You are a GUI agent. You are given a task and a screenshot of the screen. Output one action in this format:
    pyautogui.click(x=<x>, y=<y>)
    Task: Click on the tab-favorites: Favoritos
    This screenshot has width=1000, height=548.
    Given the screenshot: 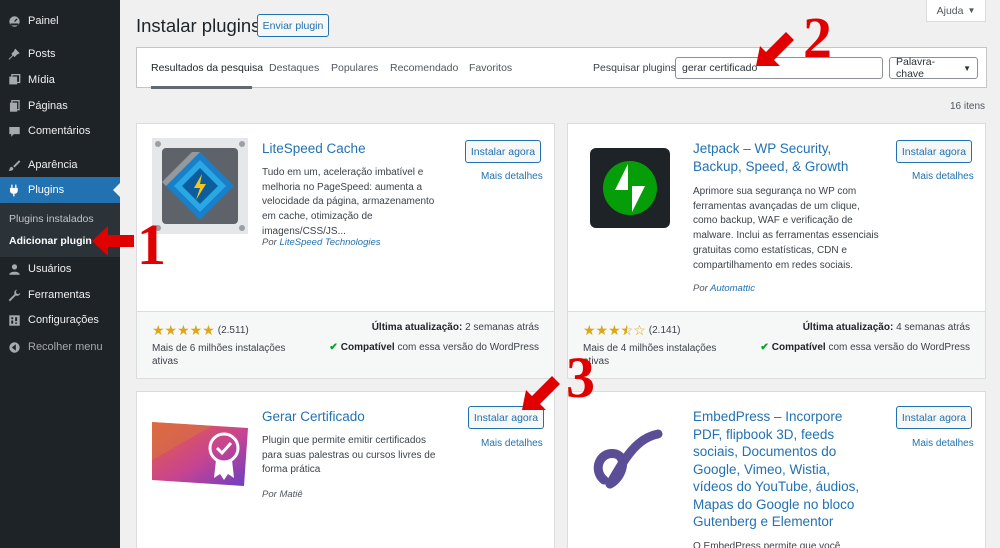 What is the action you would take?
    pyautogui.click(x=490, y=68)
    